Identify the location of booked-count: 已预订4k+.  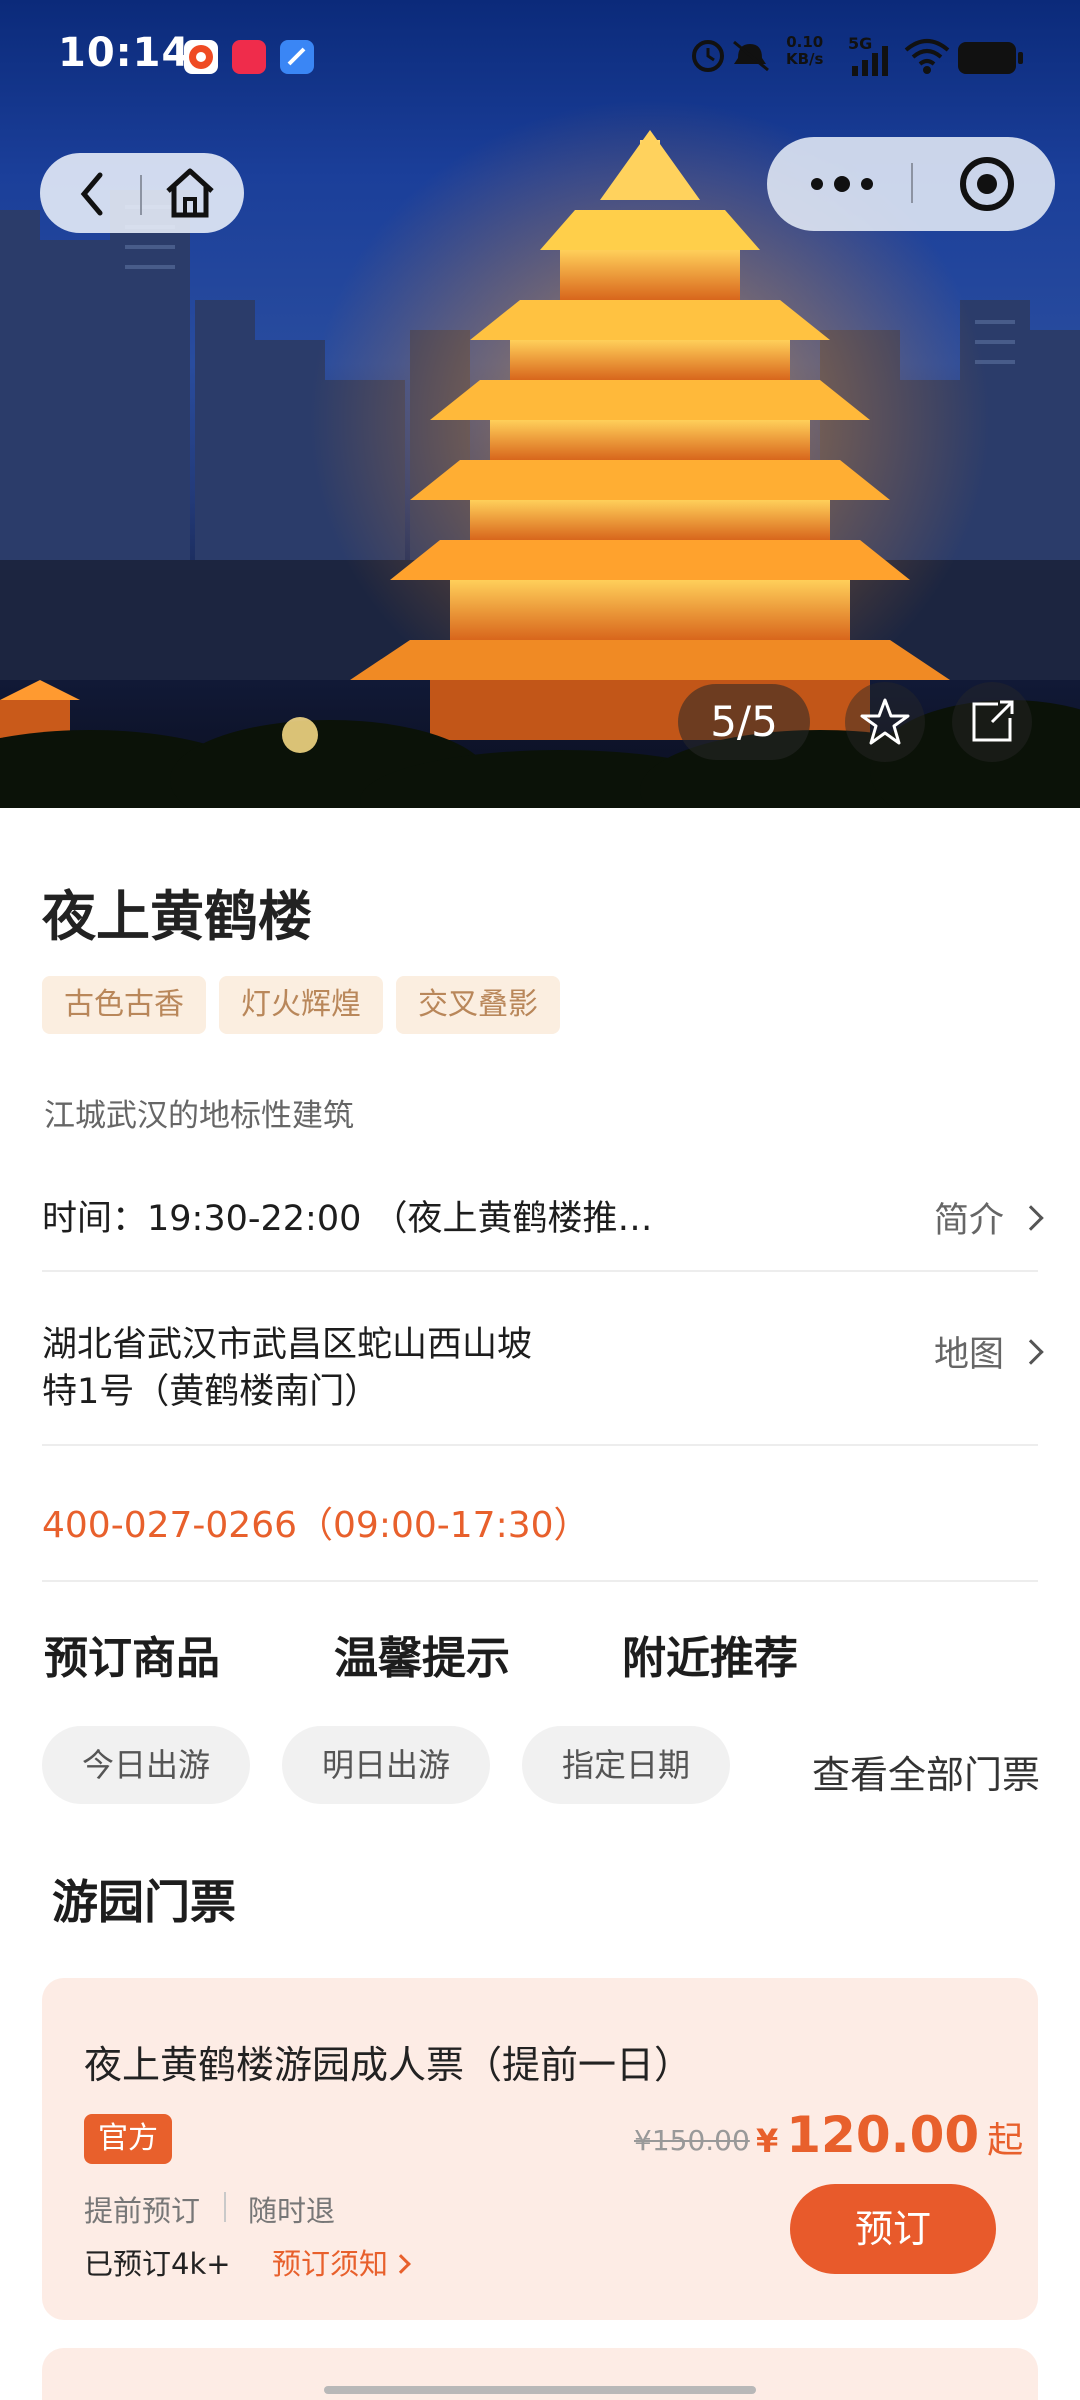
(157, 2264).